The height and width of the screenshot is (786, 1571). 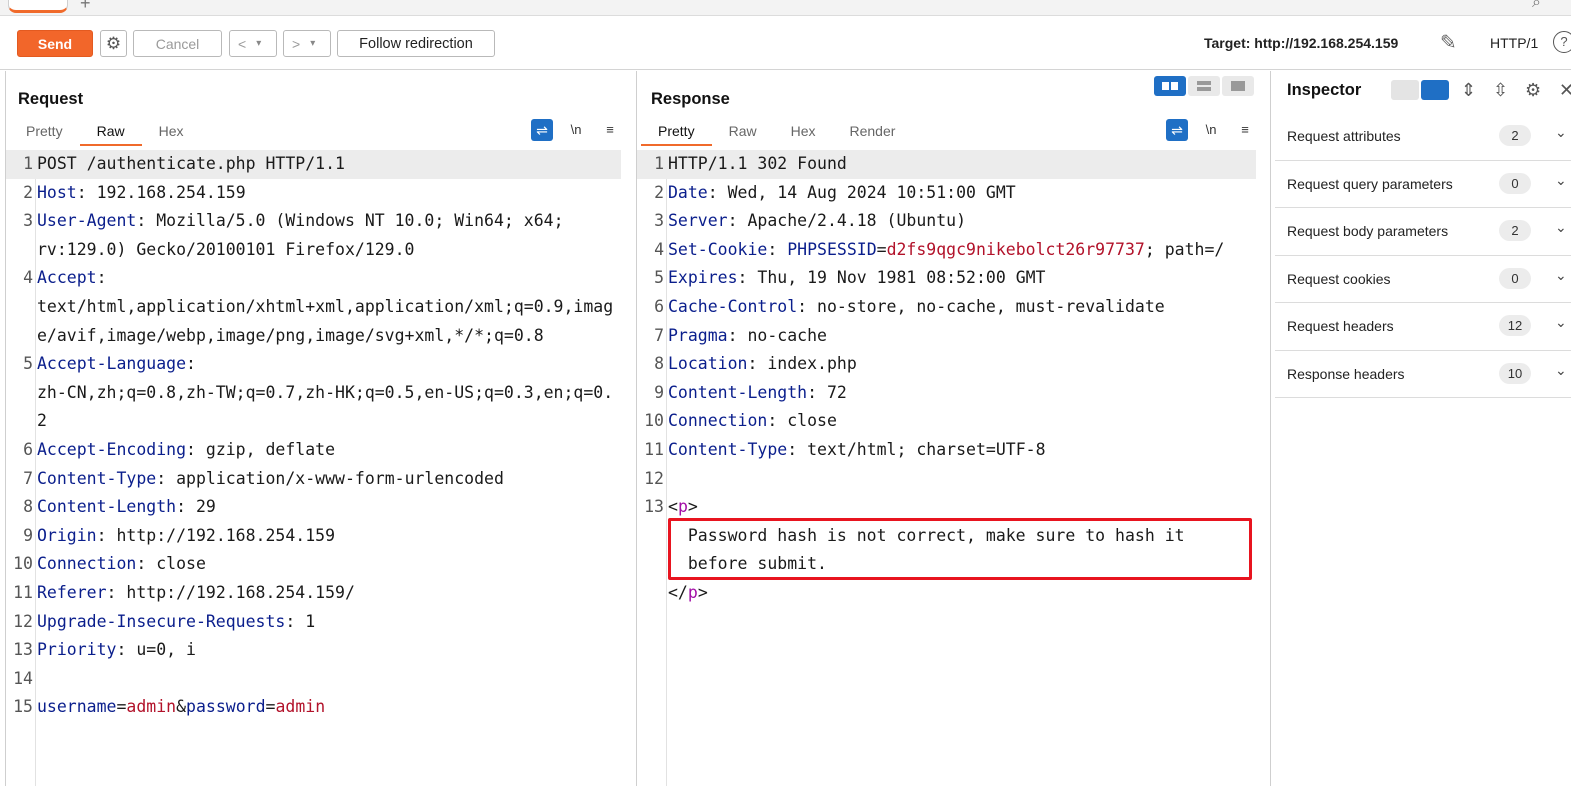 What do you see at coordinates (416, 43) in the screenshot?
I see `follow-redirection-button: Follow redirection` at bounding box center [416, 43].